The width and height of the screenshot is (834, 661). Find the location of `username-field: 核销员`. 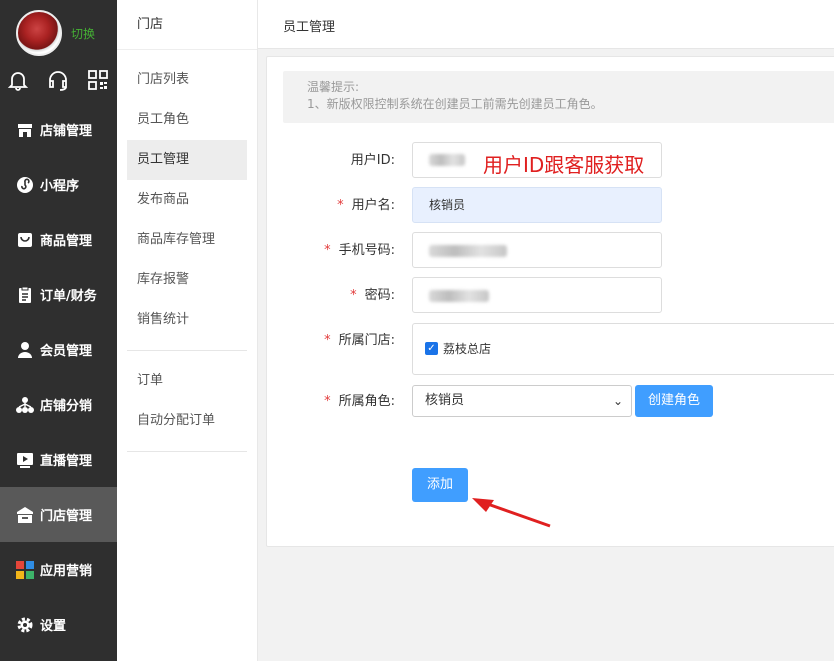

username-field: 核销员 is located at coordinates (537, 205).